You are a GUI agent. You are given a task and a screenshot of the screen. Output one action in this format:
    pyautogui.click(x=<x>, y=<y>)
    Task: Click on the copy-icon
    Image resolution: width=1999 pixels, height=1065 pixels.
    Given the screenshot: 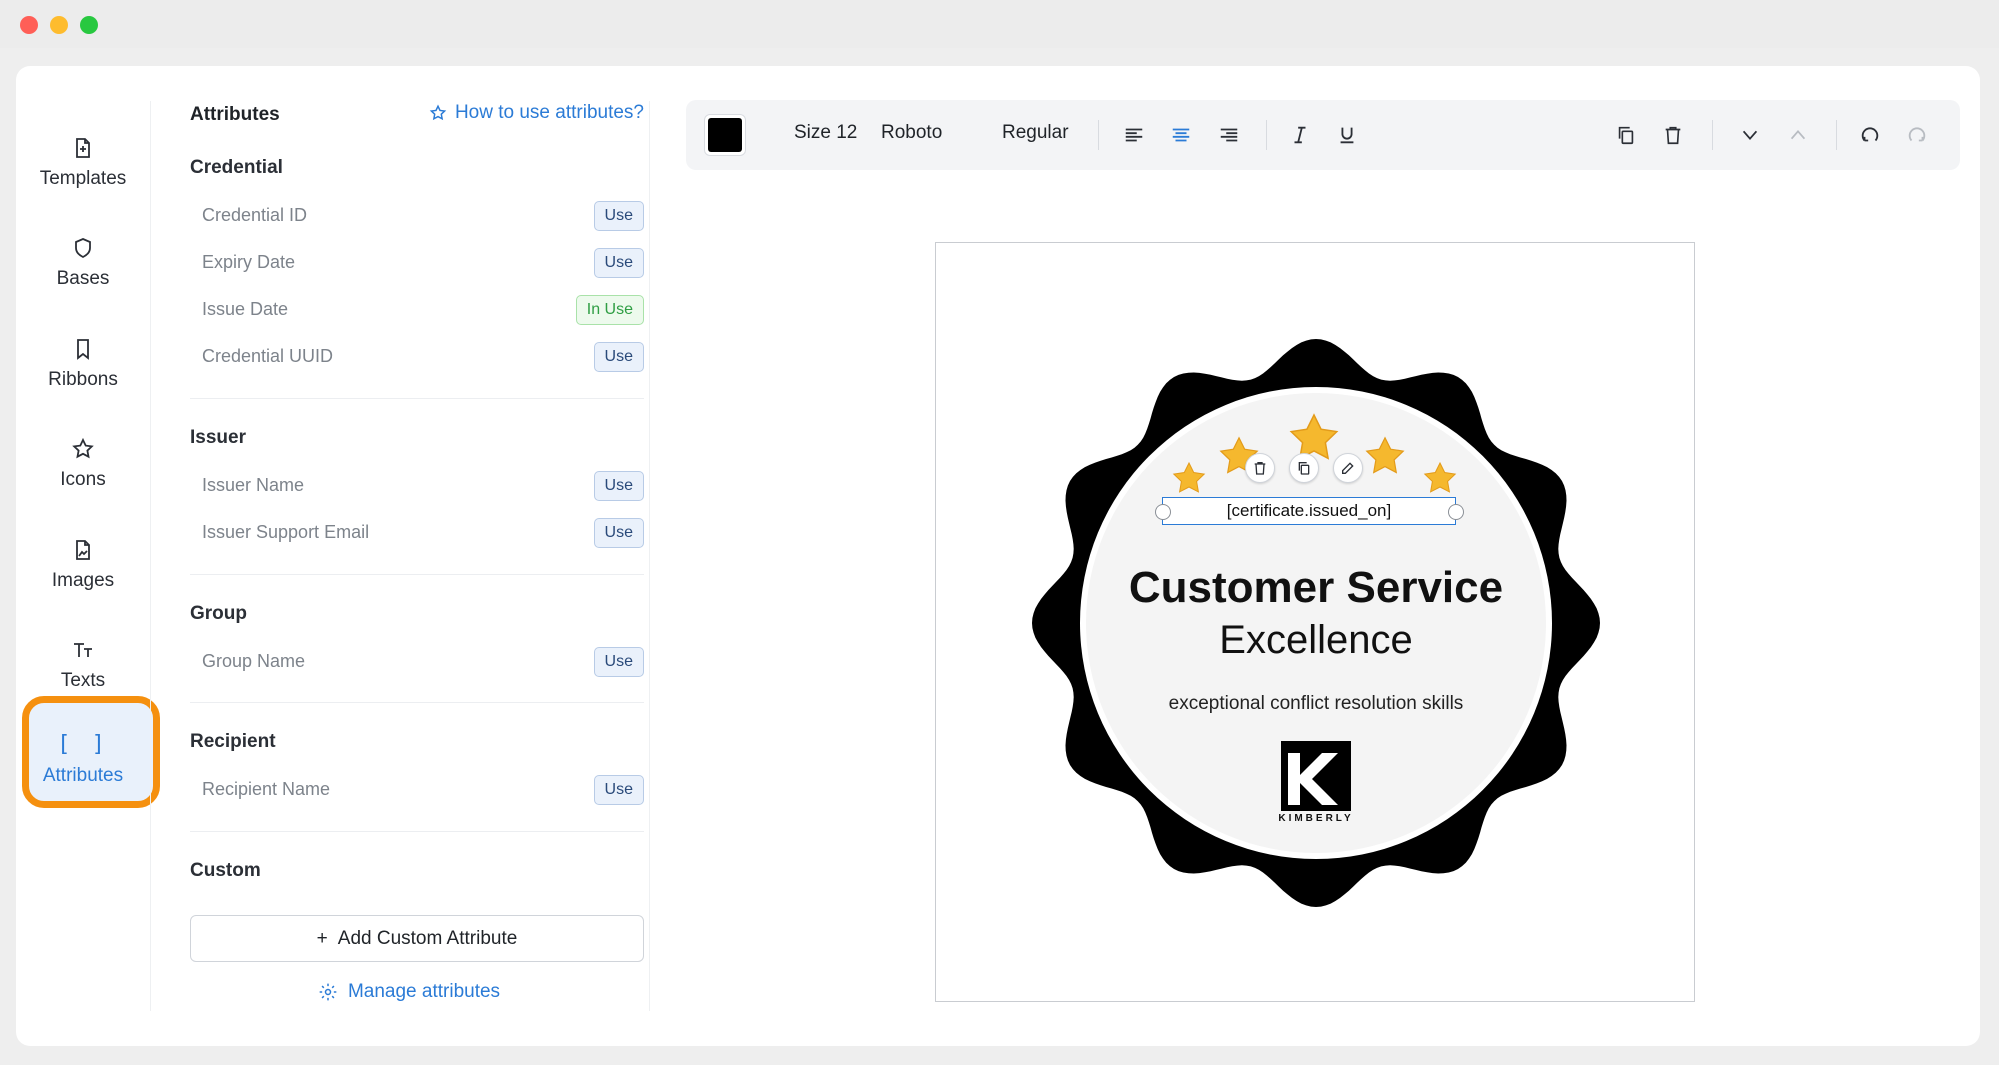 What is the action you would take?
    pyautogui.click(x=1304, y=468)
    